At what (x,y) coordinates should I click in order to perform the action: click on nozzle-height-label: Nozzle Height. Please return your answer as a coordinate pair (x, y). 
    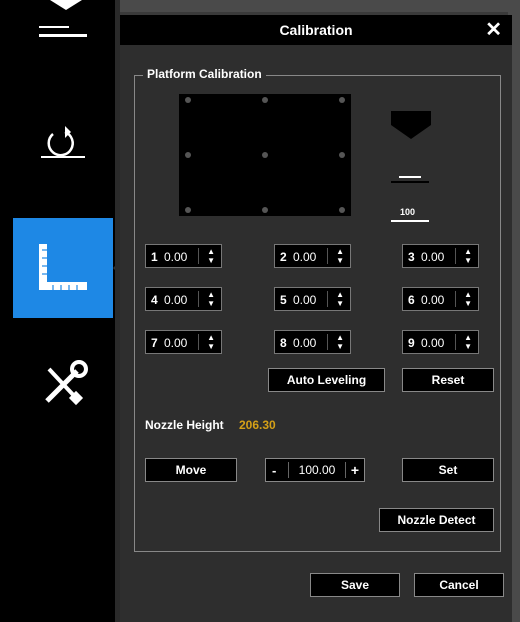
    Looking at the image, I should click on (184, 425).